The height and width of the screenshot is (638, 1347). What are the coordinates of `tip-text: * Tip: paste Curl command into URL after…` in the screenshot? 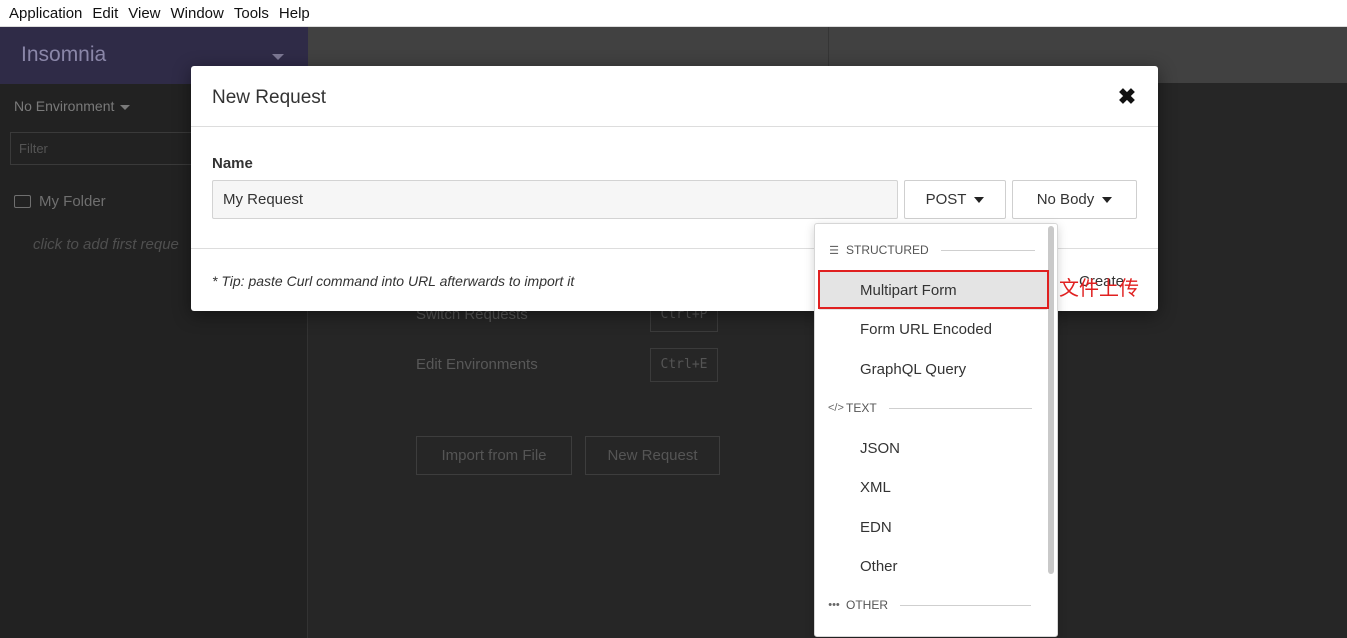 It's located at (393, 281).